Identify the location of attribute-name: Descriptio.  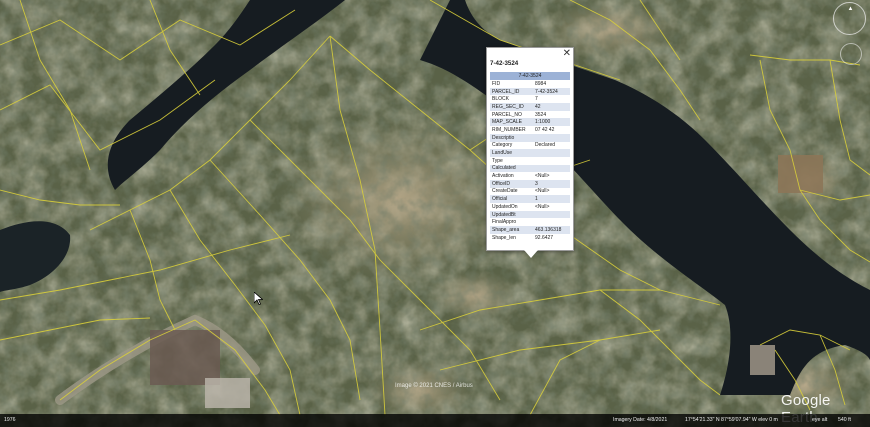
(511, 137).